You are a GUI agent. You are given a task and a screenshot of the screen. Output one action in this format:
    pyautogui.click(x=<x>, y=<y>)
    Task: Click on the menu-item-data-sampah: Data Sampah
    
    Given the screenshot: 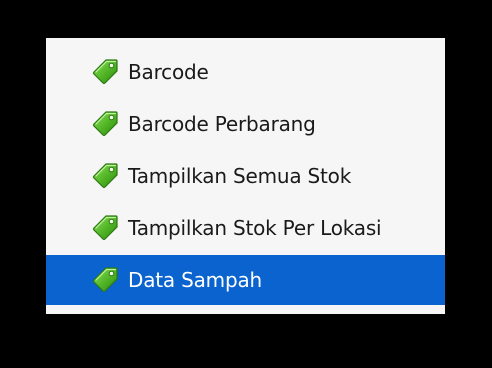 What is the action you would take?
    pyautogui.click(x=245, y=280)
    